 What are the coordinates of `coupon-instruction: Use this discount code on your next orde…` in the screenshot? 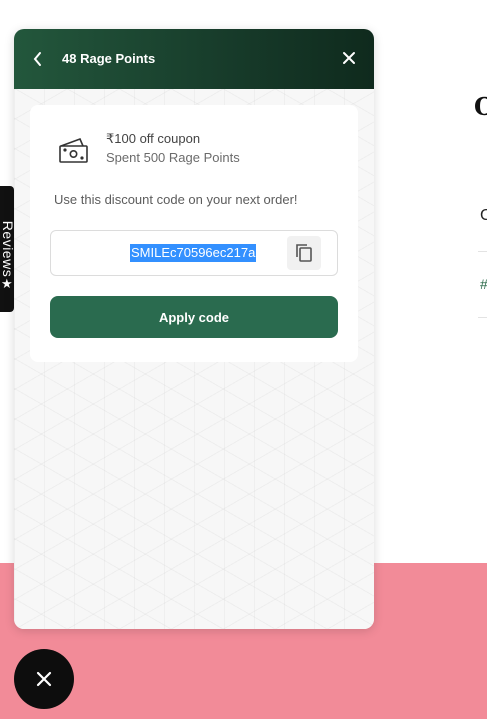 It's located at (176, 199).